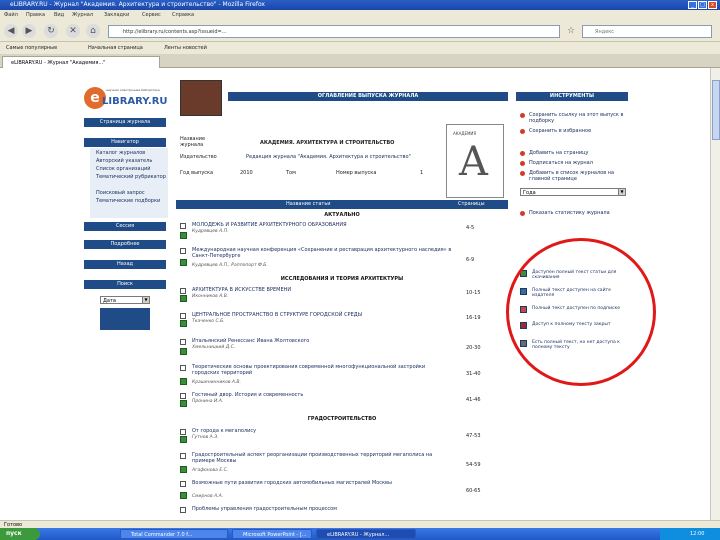 Image resolution: width=720 pixels, height=540 pixels. What do you see at coordinates (322, 431) in the screenshot?
I see `article-title: От города к мегаполису` at bounding box center [322, 431].